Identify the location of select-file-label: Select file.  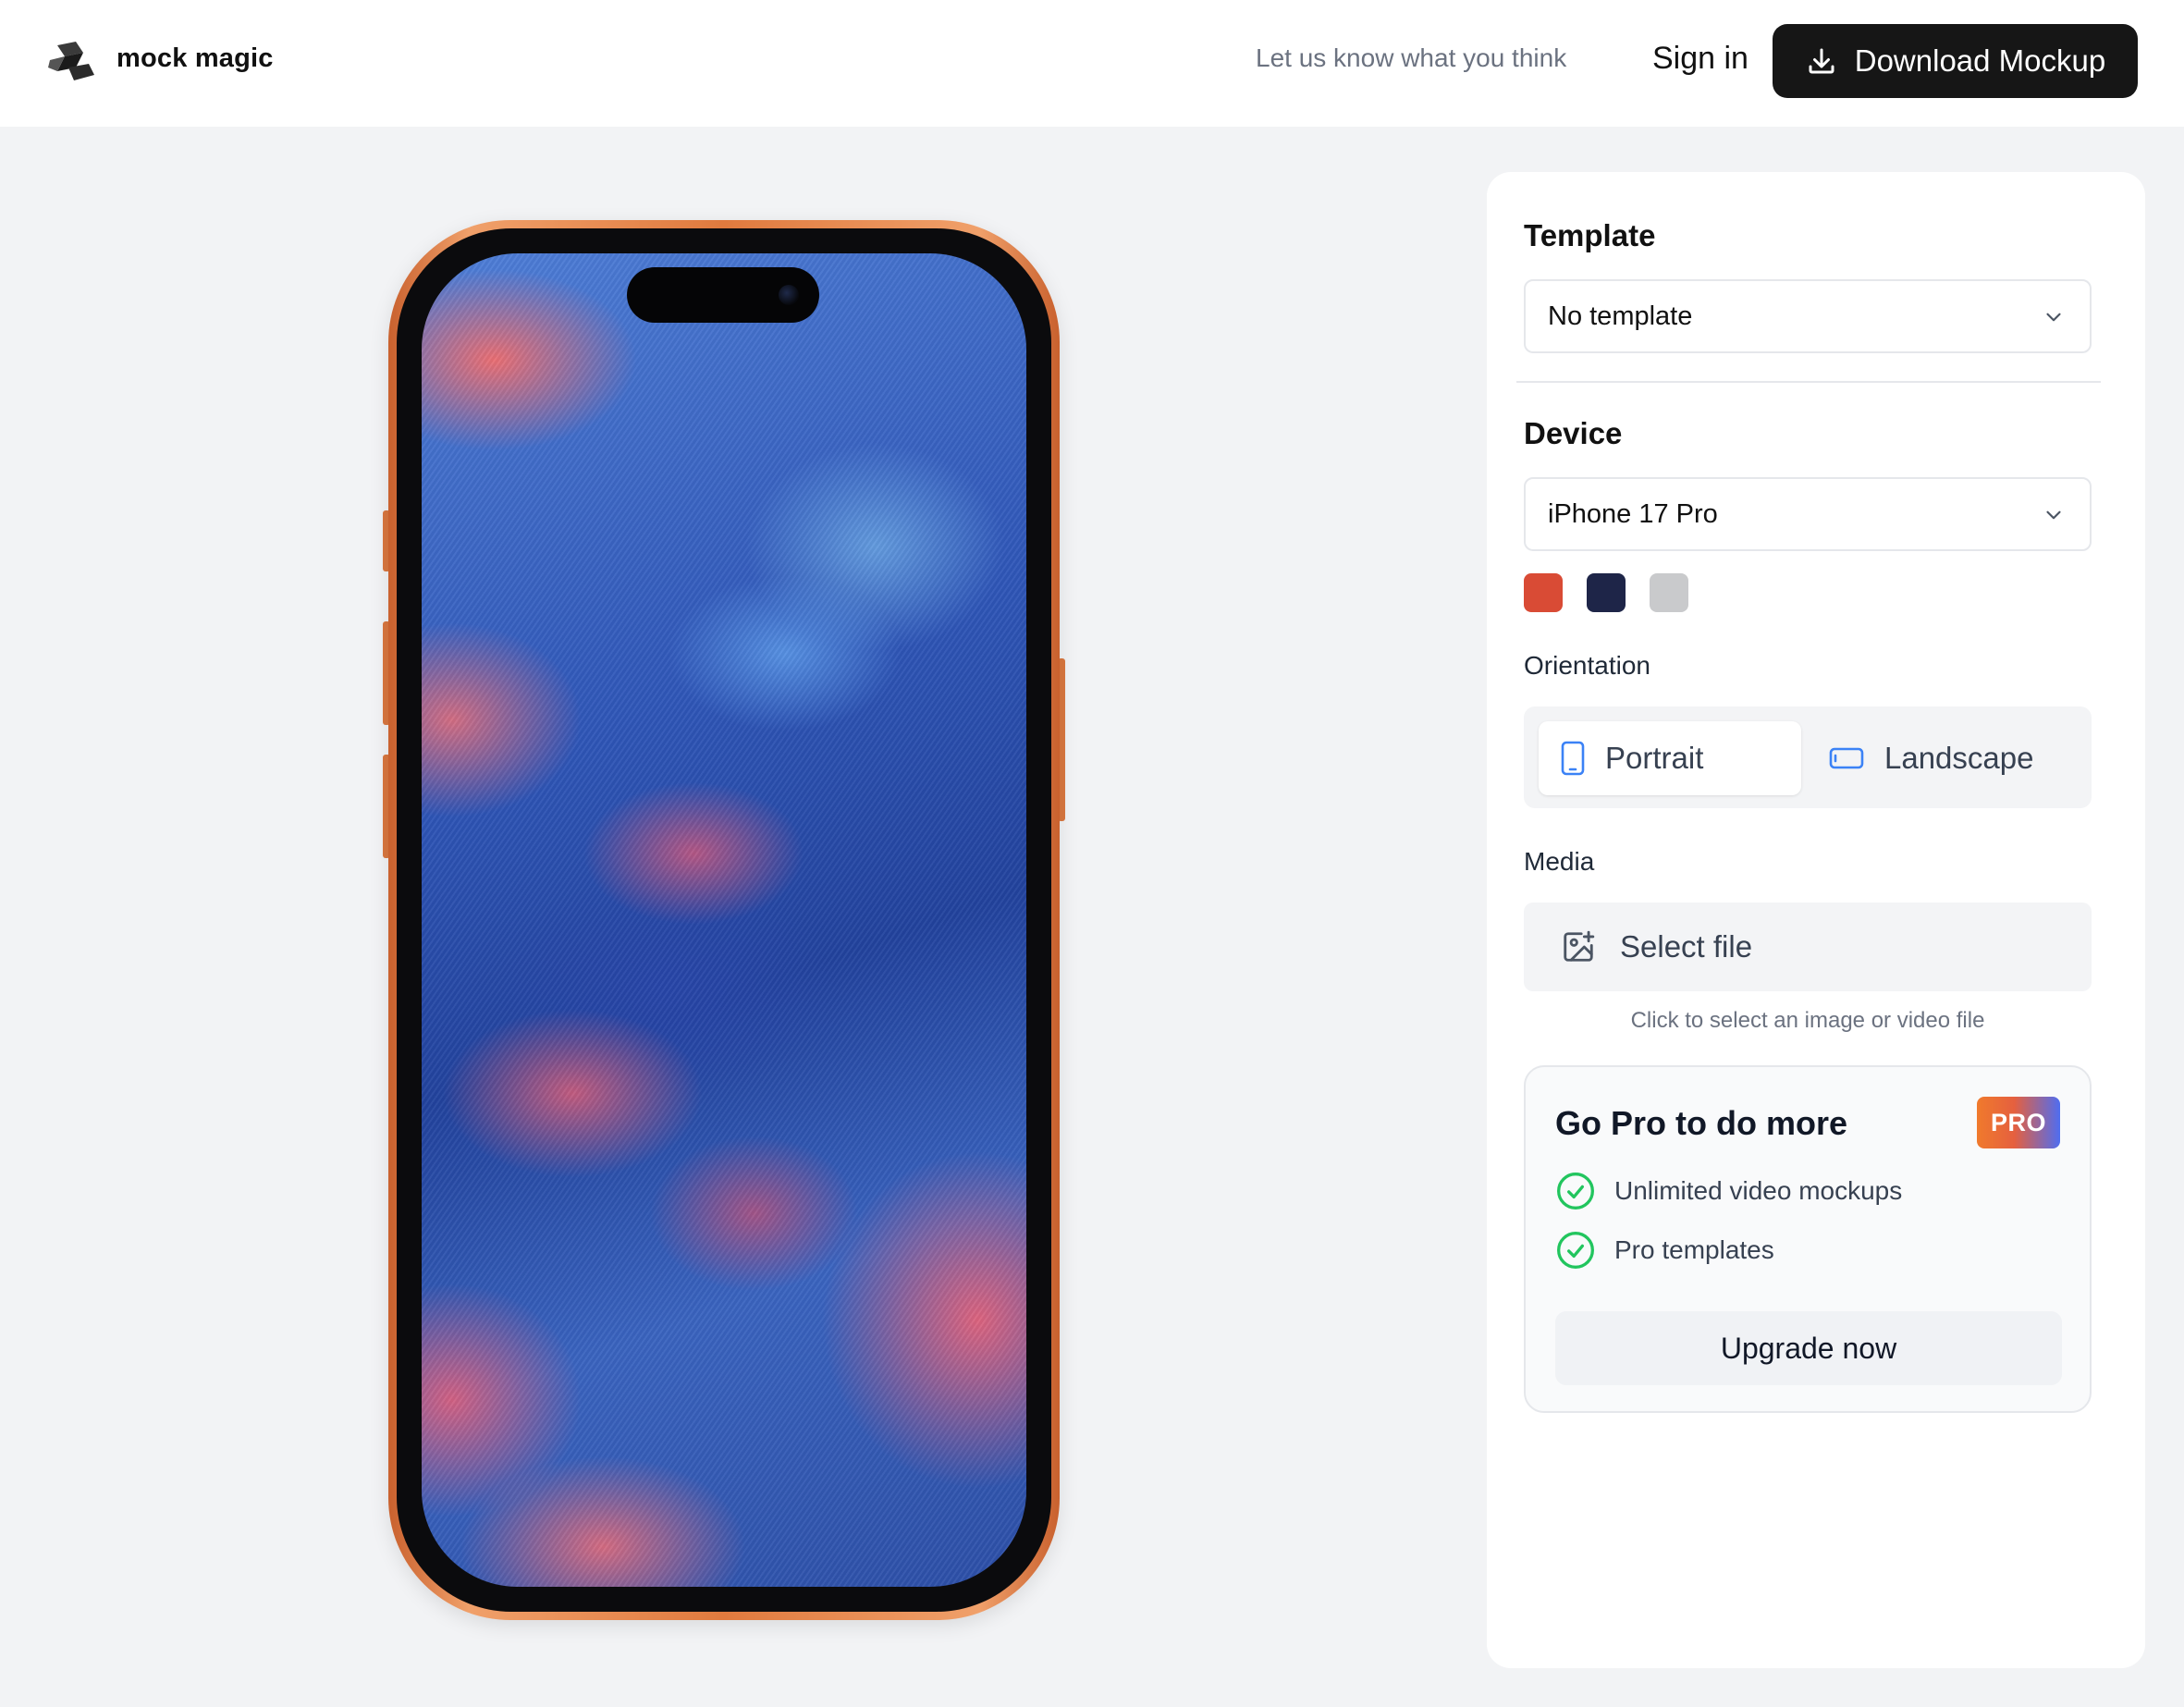
(1686, 946).